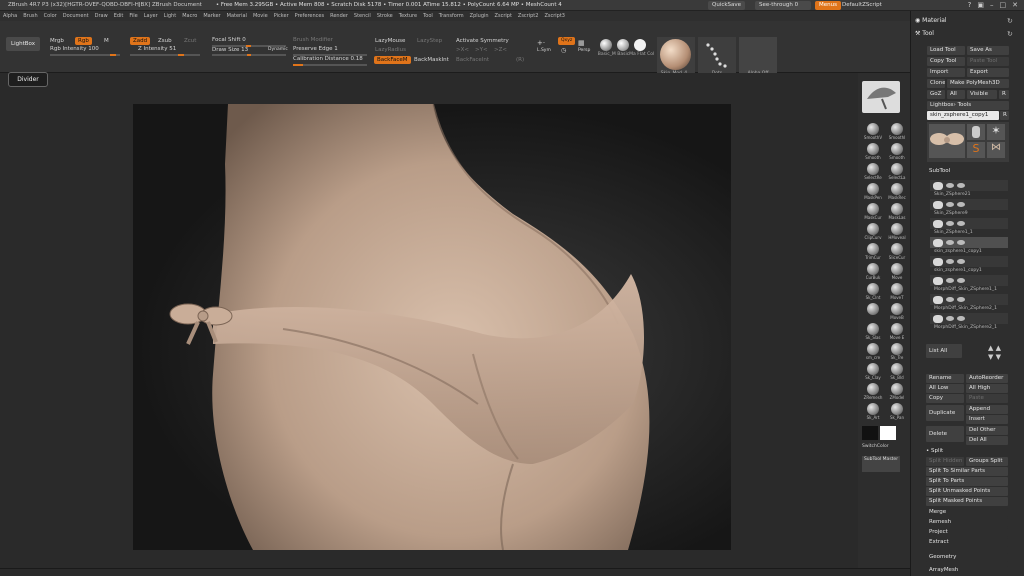 The image size is (1024, 576). I want to click on maximize-icon: □, so click(1003, 5).